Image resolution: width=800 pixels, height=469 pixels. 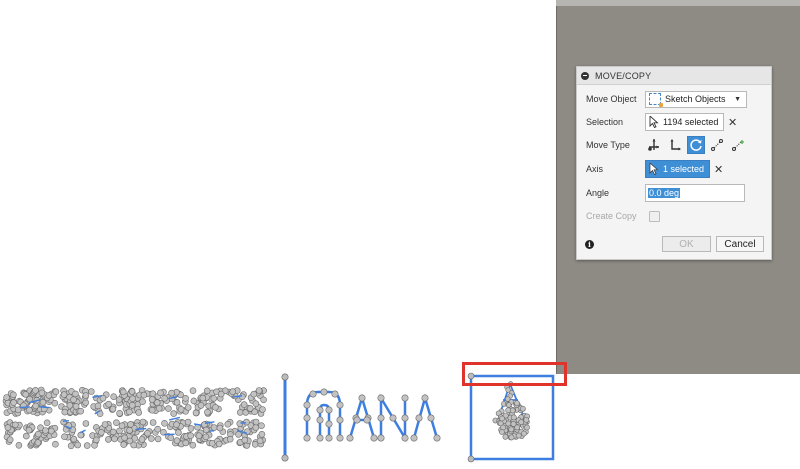 What do you see at coordinates (740, 244) in the screenshot?
I see `cancel-button: Cancel` at bounding box center [740, 244].